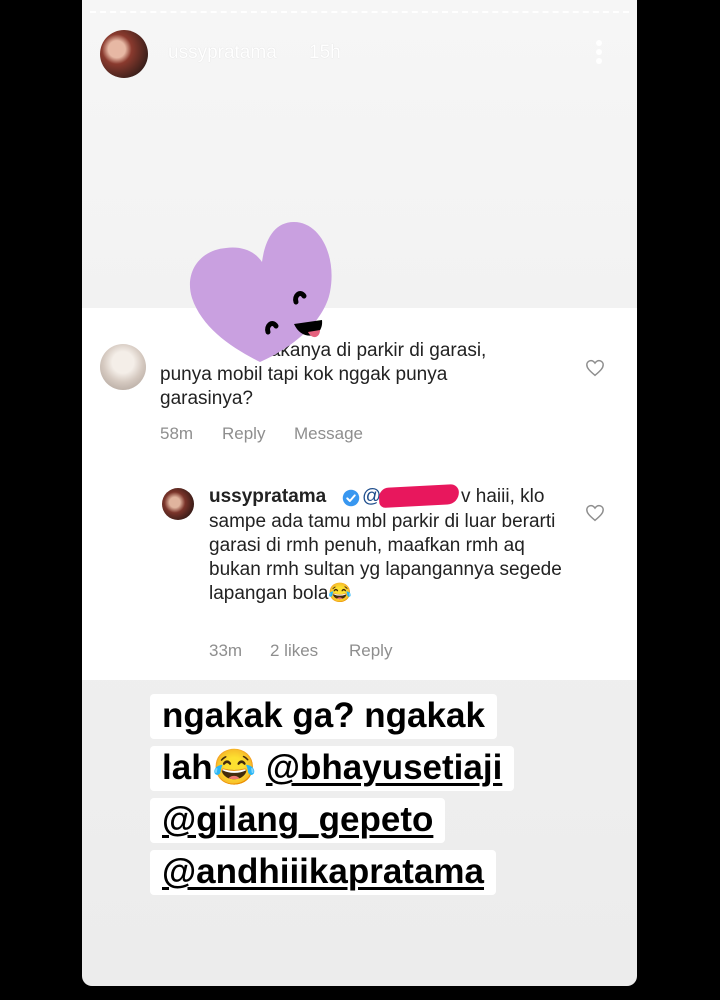 The height and width of the screenshot is (1000, 720). I want to click on redaction-mark, so click(419, 496).